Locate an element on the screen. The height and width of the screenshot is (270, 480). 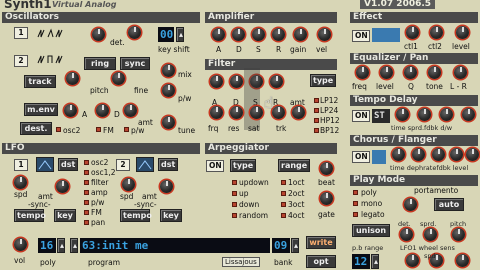
arp-gate-knob is located at coordinates (326, 198).